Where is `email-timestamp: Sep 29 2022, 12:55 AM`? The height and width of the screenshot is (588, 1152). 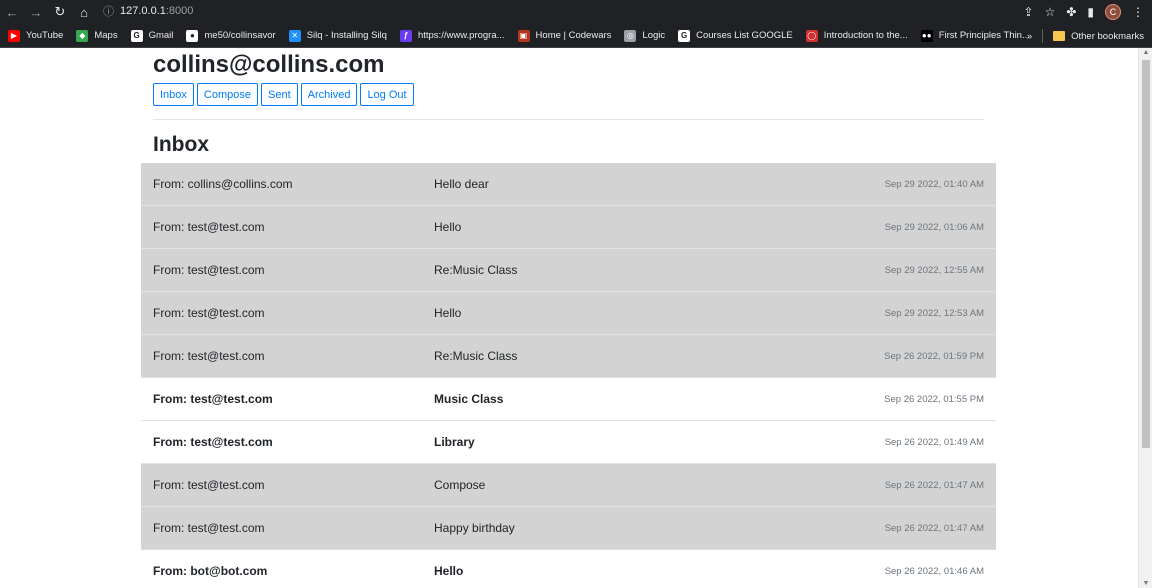
email-timestamp: Sep 29 2022, 12:55 AM is located at coordinates (934, 270).